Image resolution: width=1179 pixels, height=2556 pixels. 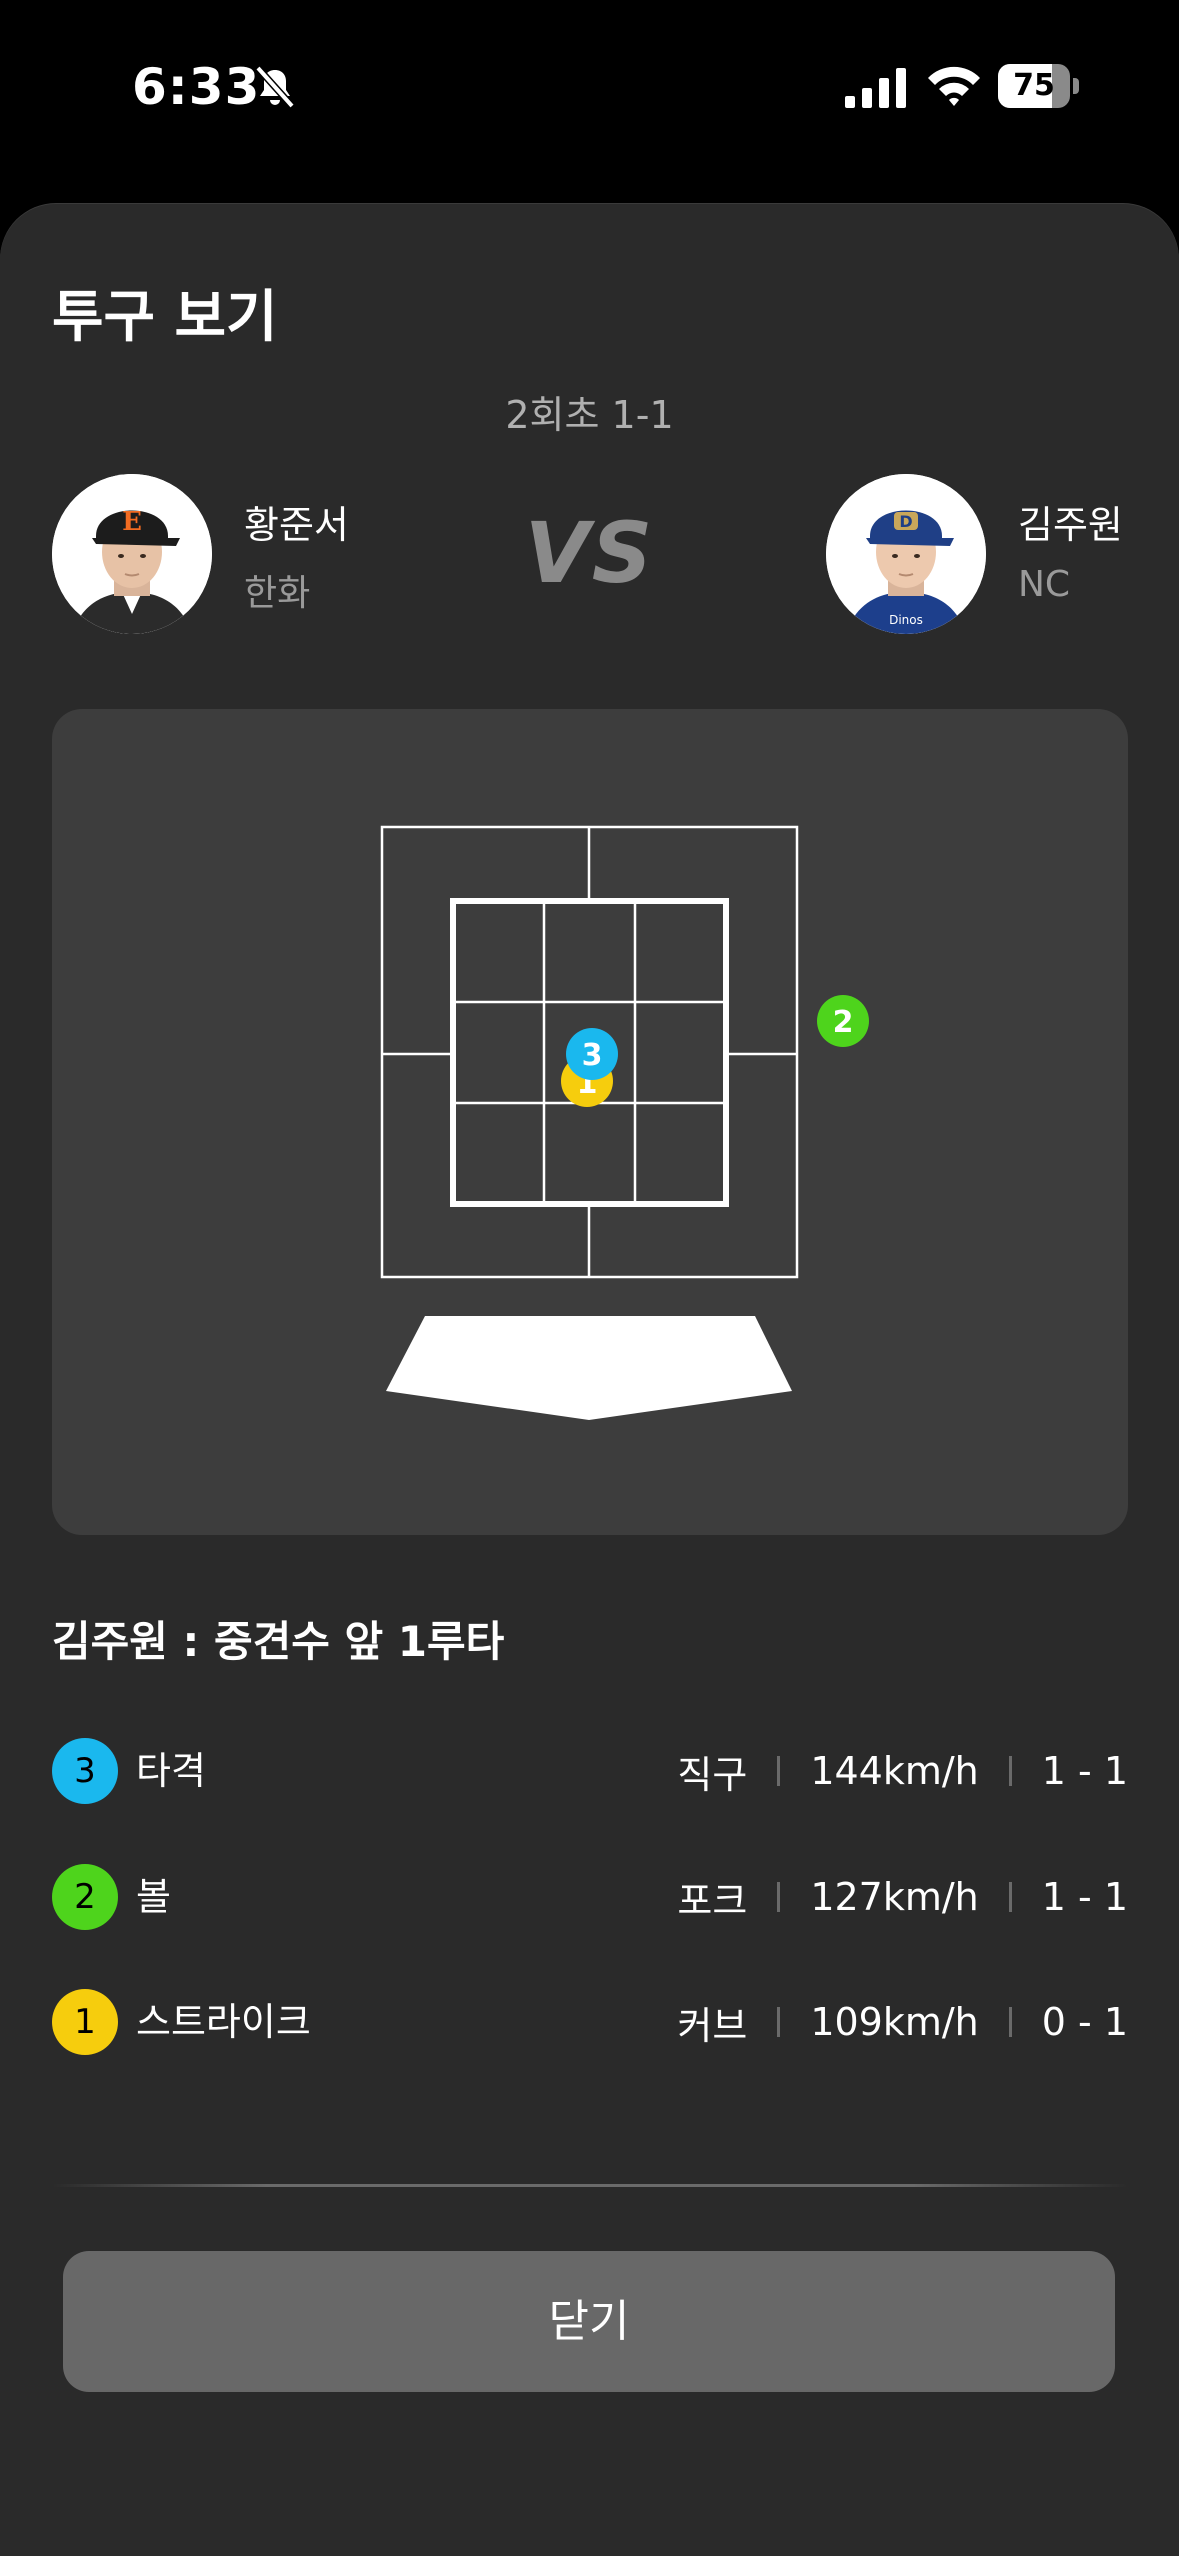 I want to click on pitch-marker-2: 2, so click(x=843, y=1021).